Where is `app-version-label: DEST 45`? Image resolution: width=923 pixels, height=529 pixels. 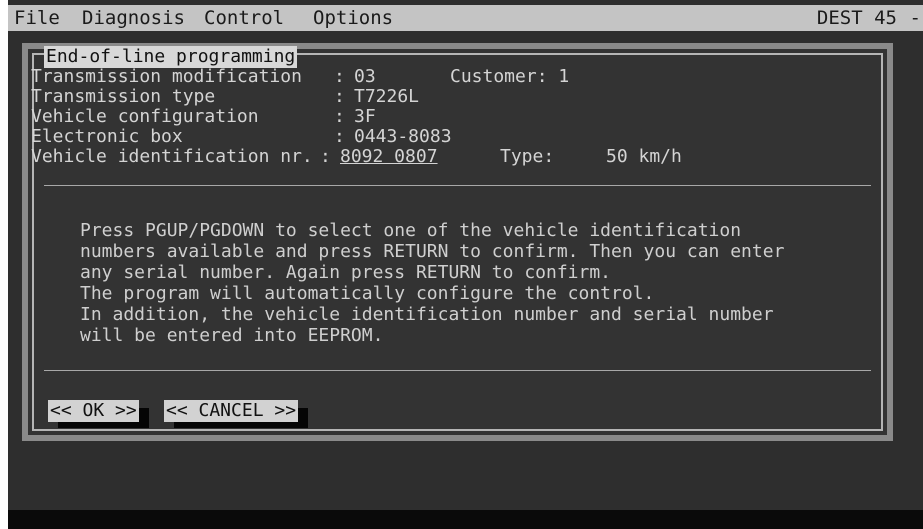
app-version-label: DEST 45 is located at coordinates (856, 18).